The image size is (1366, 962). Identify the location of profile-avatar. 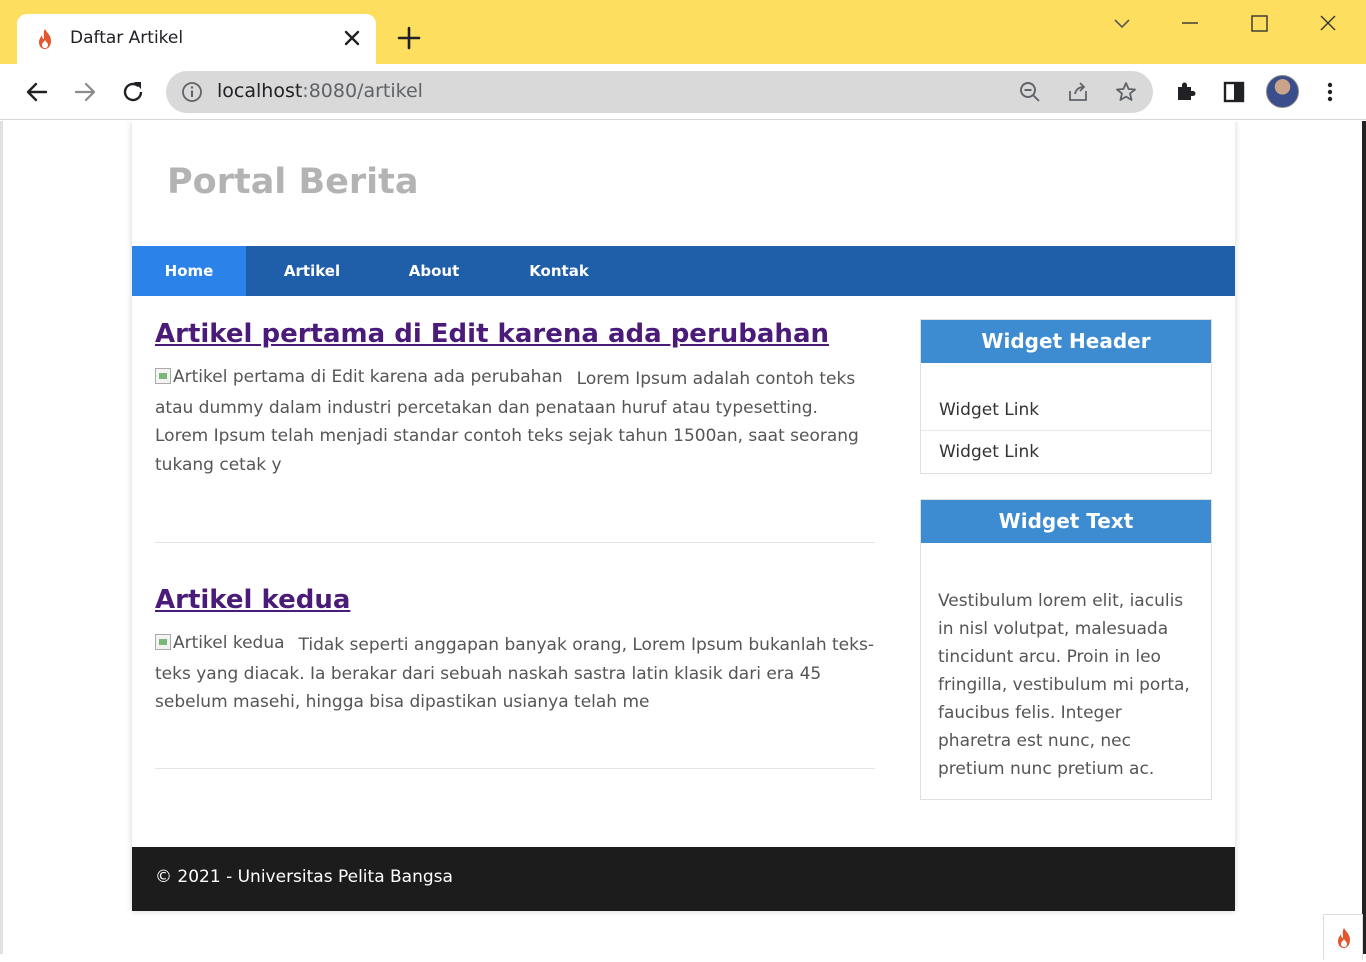
(1282, 91).